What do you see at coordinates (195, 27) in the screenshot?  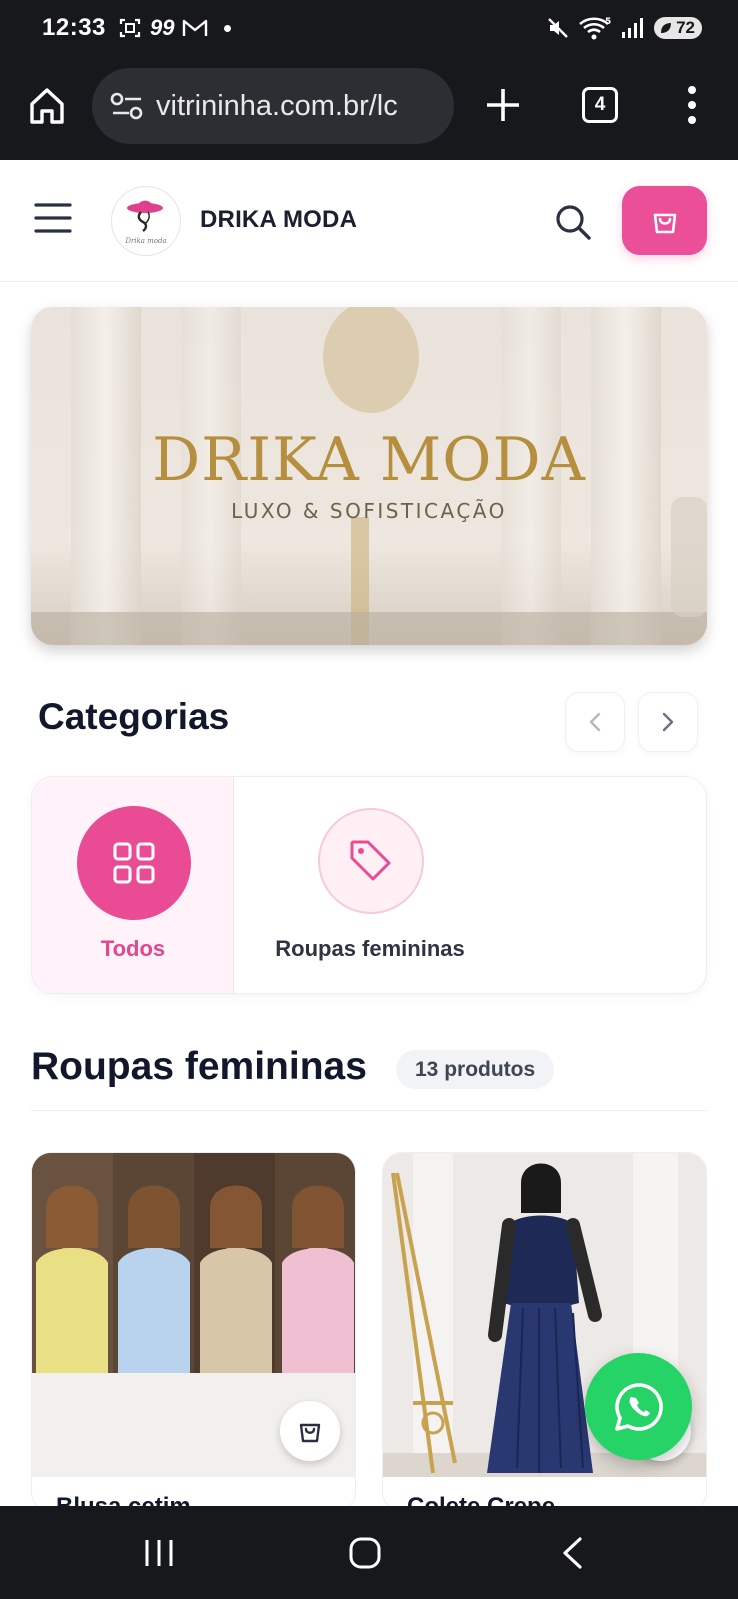 I see `gmail-icon` at bounding box center [195, 27].